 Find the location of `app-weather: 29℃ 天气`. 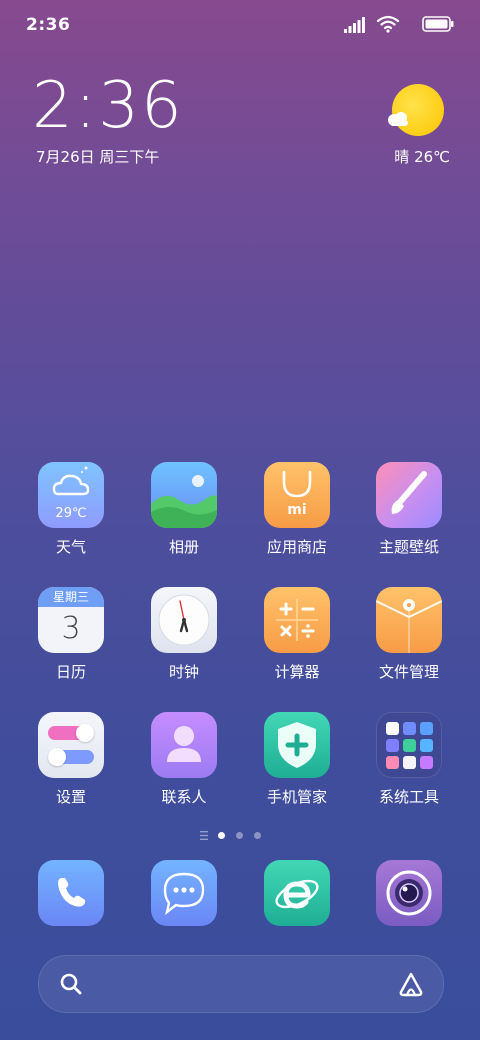

app-weather: 29℃ 天气 is located at coordinates (71, 509).